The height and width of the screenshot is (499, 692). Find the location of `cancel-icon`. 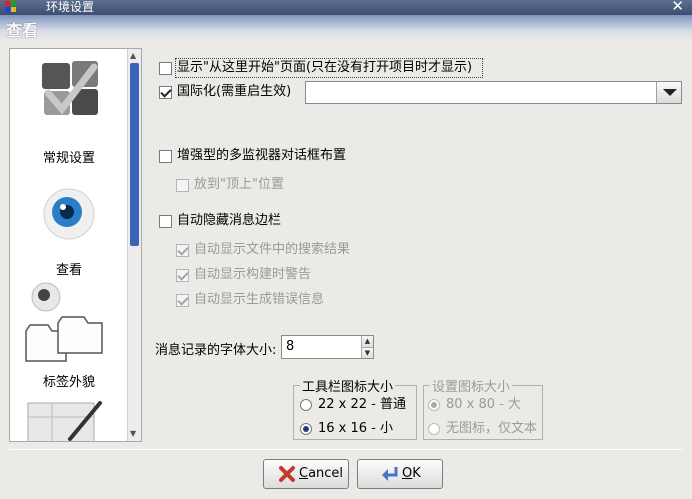

cancel-icon is located at coordinates (287, 474).